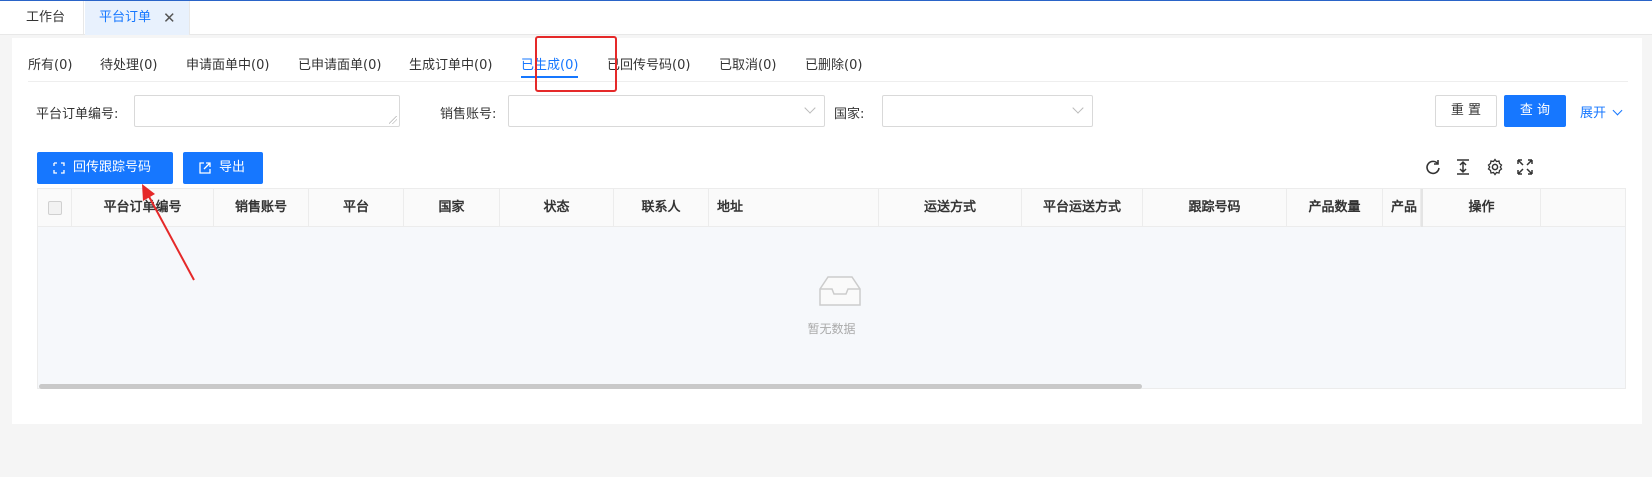 The width and height of the screenshot is (1652, 477). What do you see at coordinates (1495, 167) in the screenshot?
I see `gear-icon` at bounding box center [1495, 167].